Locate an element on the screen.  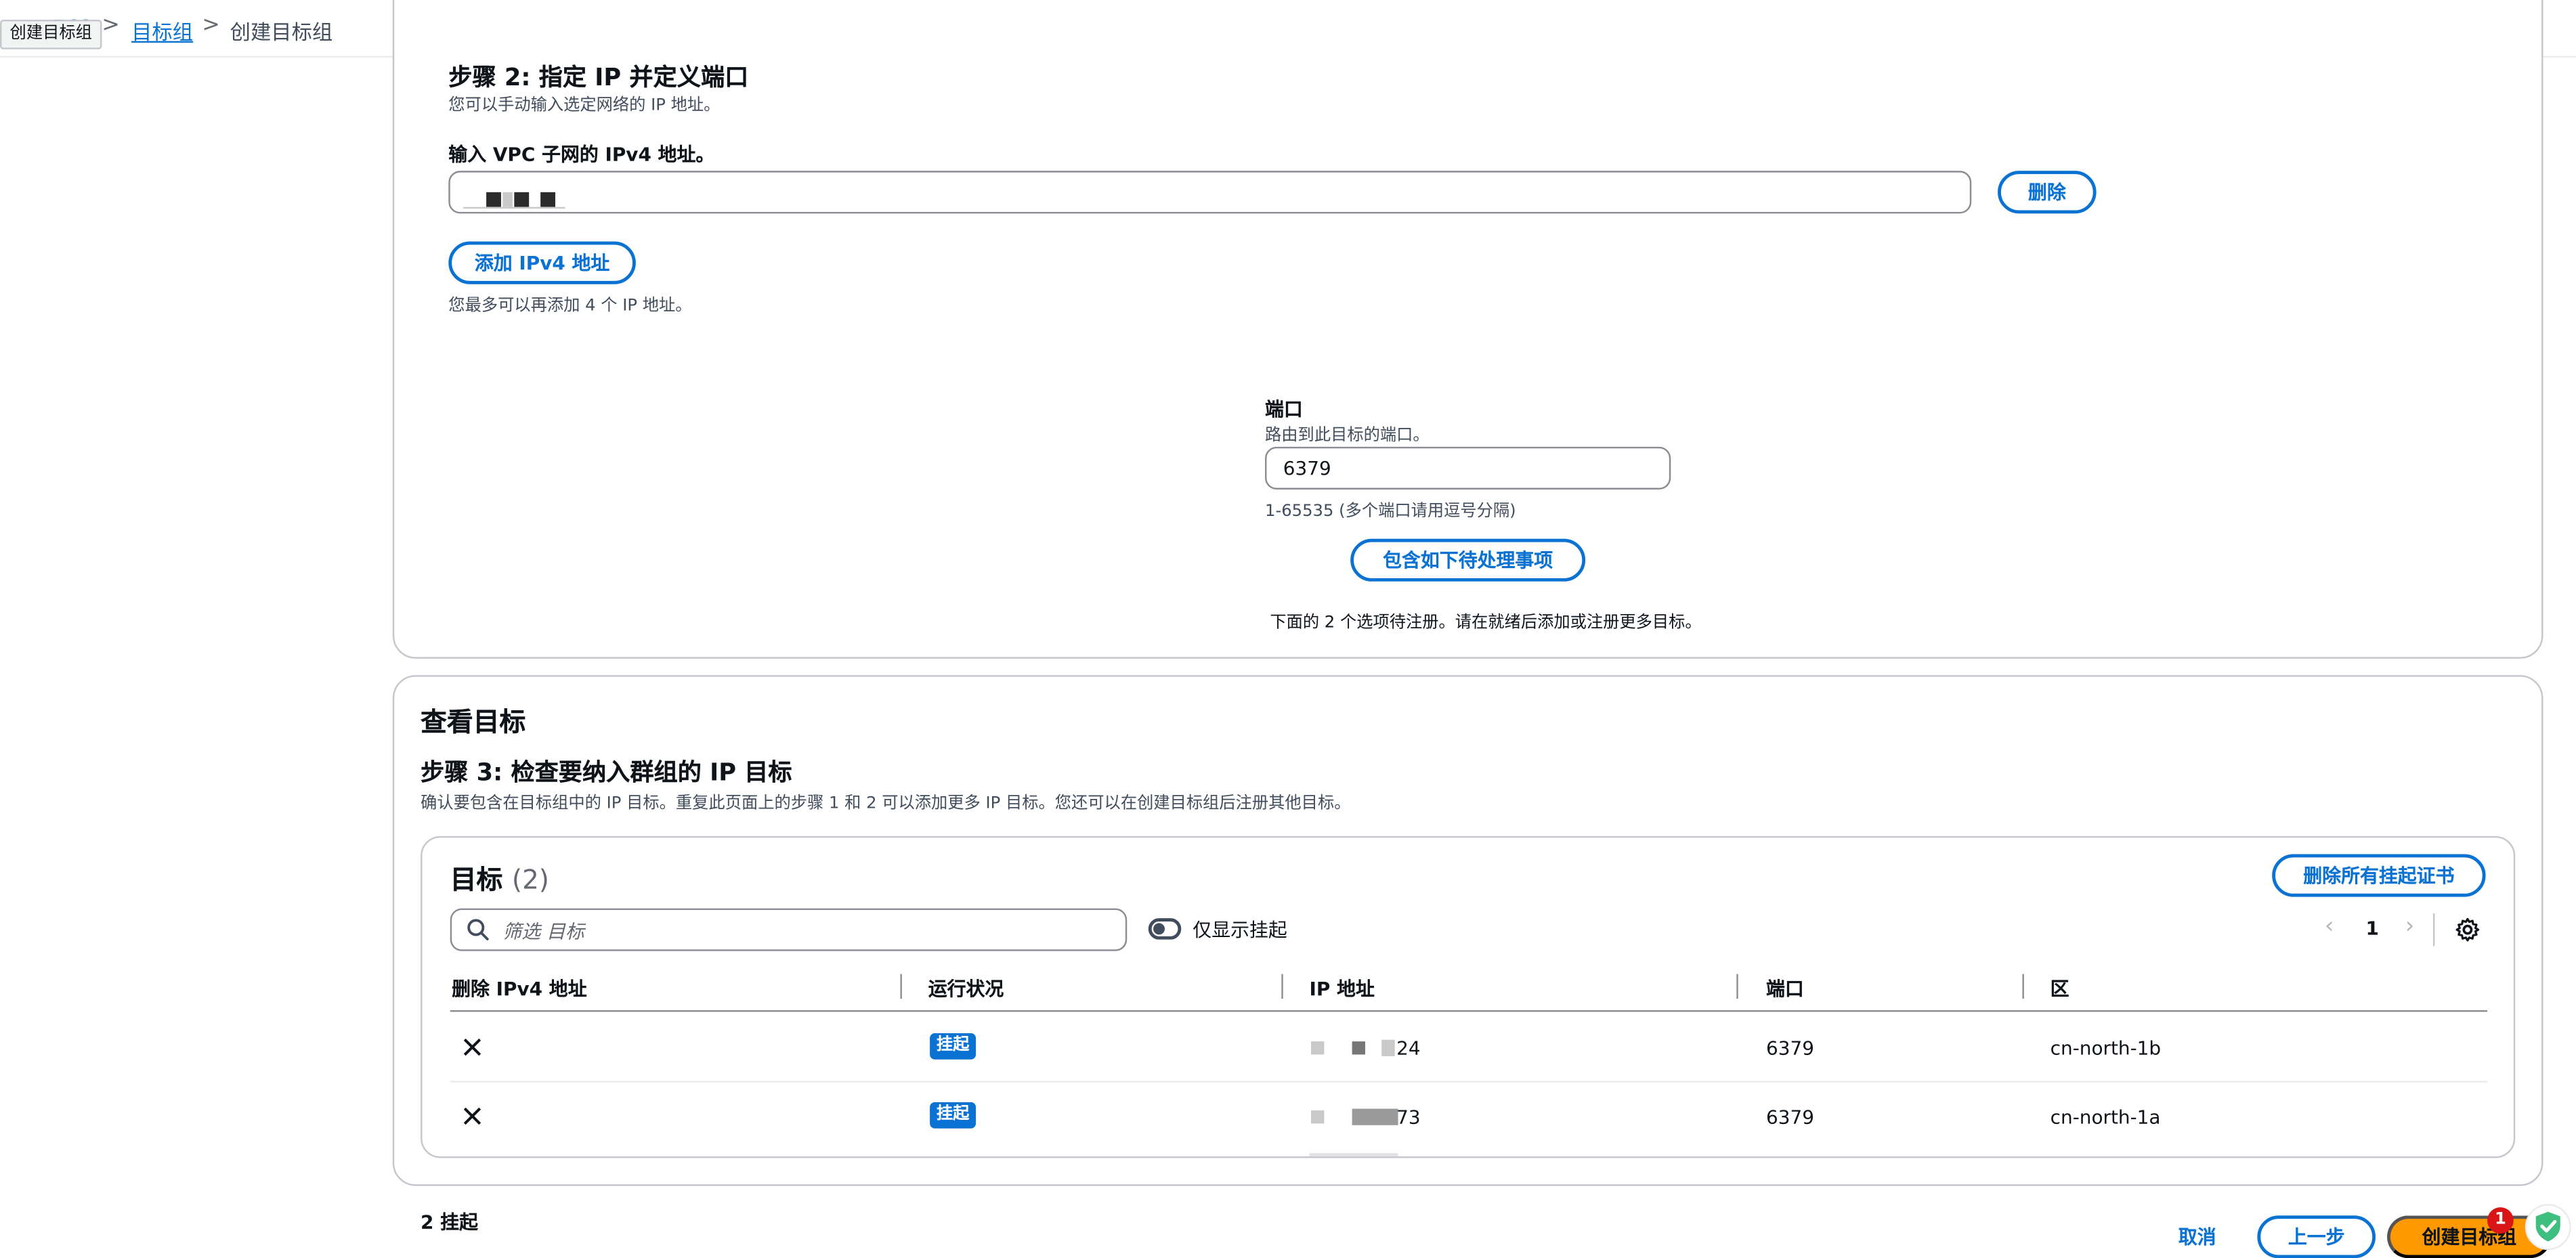
ip-address: 73 is located at coordinates (1408, 1117).